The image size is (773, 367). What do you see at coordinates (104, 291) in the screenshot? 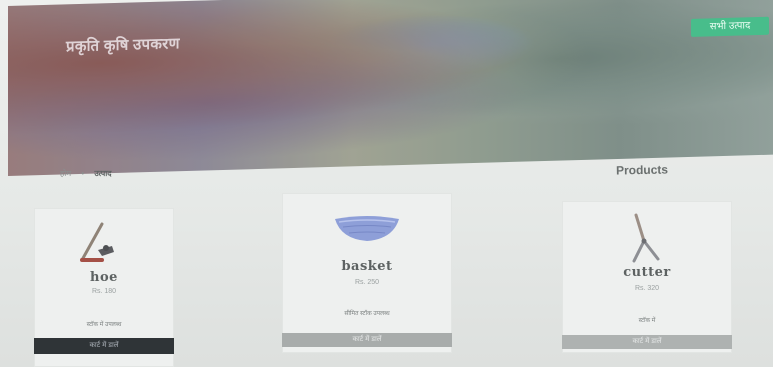
I see `product-price: Rs. 180` at bounding box center [104, 291].